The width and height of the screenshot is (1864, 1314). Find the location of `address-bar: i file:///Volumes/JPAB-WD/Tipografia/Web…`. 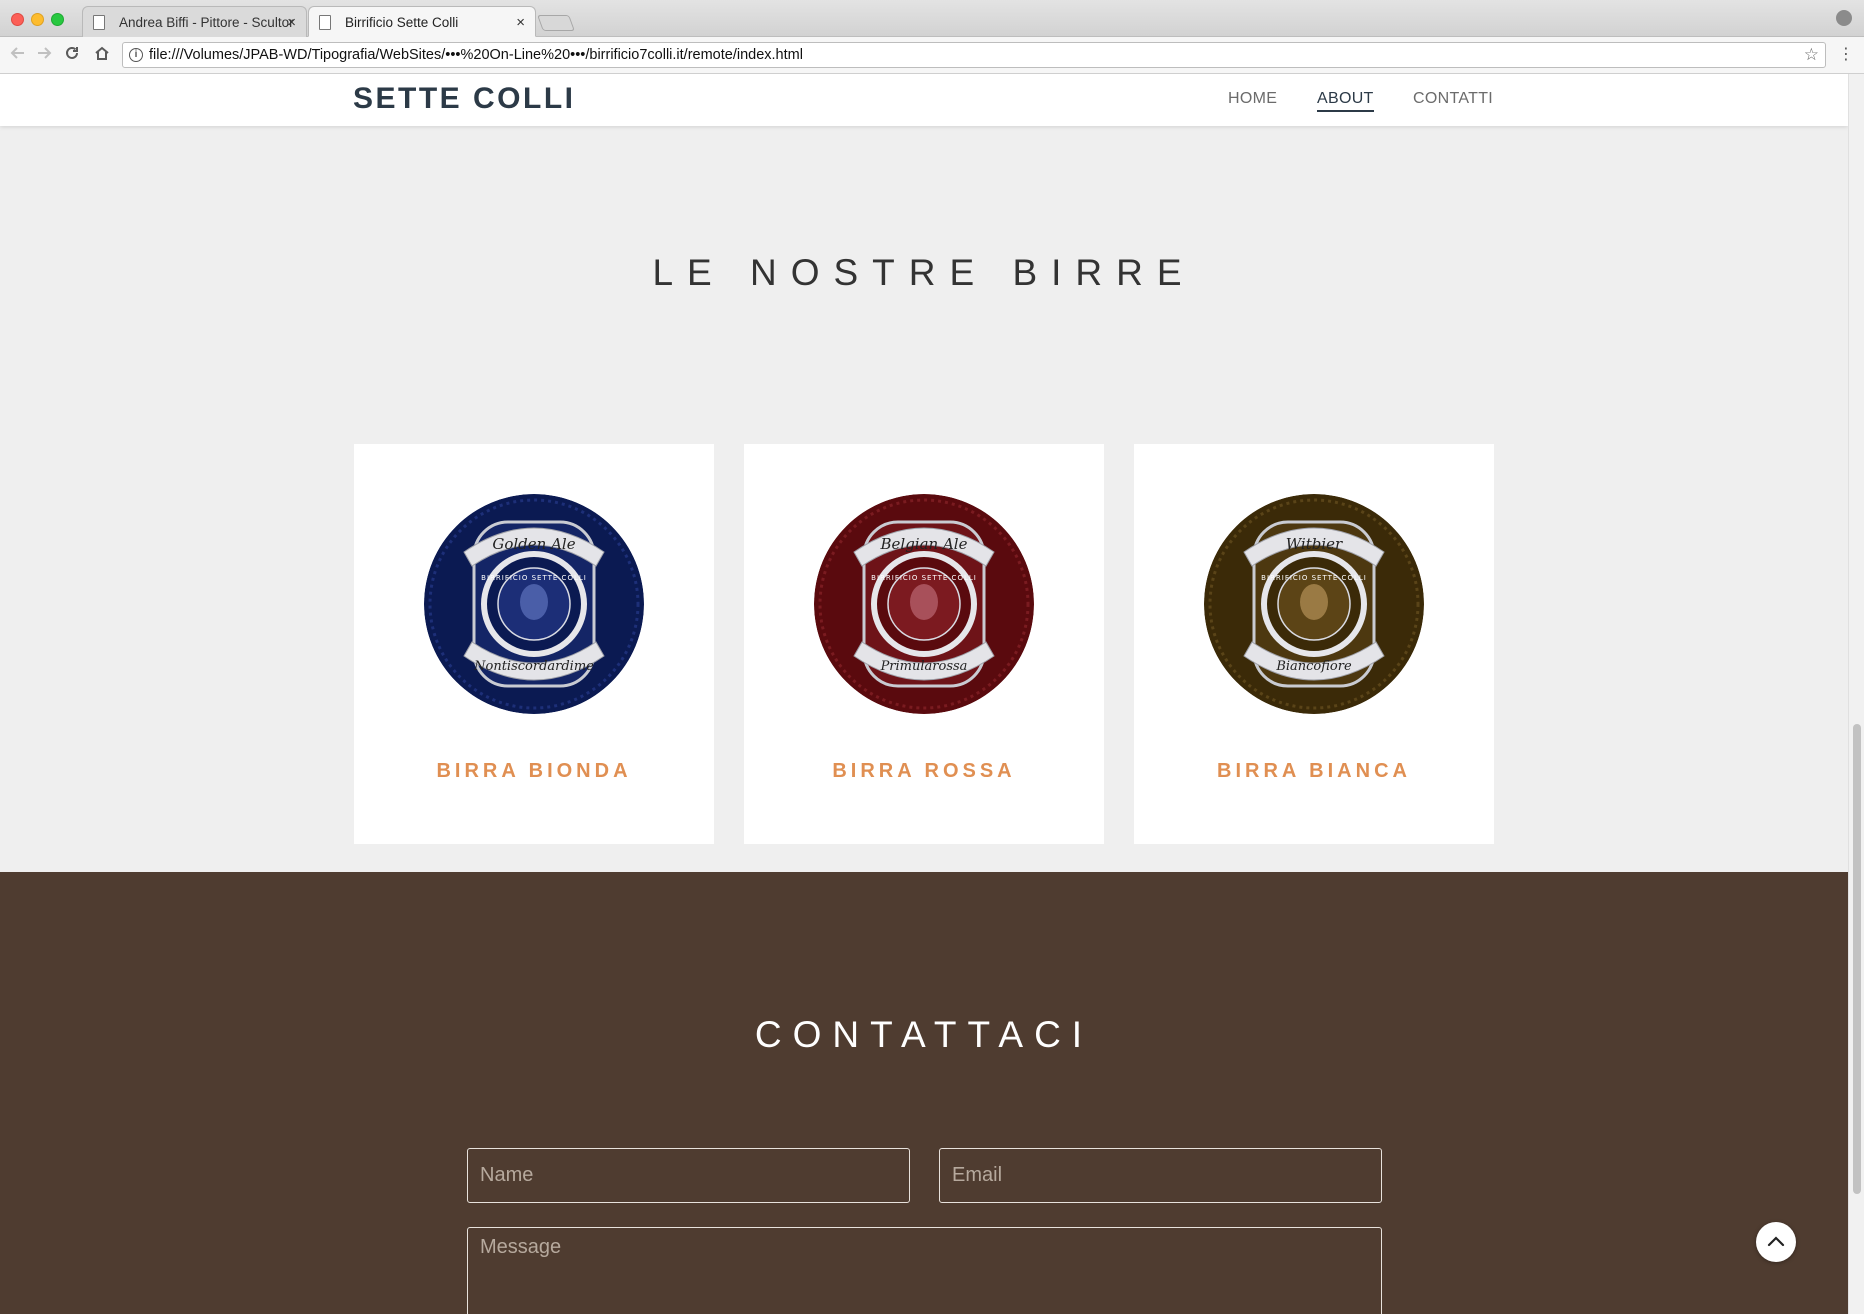

address-bar: i file:///Volumes/JPAB-WD/Tipografia/Web… is located at coordinates (974, 55).